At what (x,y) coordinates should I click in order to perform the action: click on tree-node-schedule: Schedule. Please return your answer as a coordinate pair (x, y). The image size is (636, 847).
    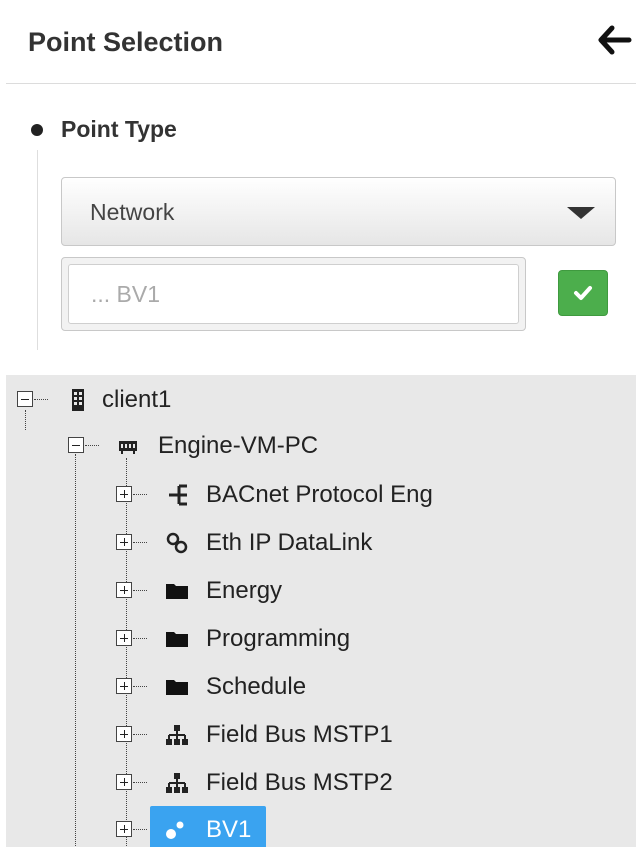
    Looking at the image, I should click on (256, 687).